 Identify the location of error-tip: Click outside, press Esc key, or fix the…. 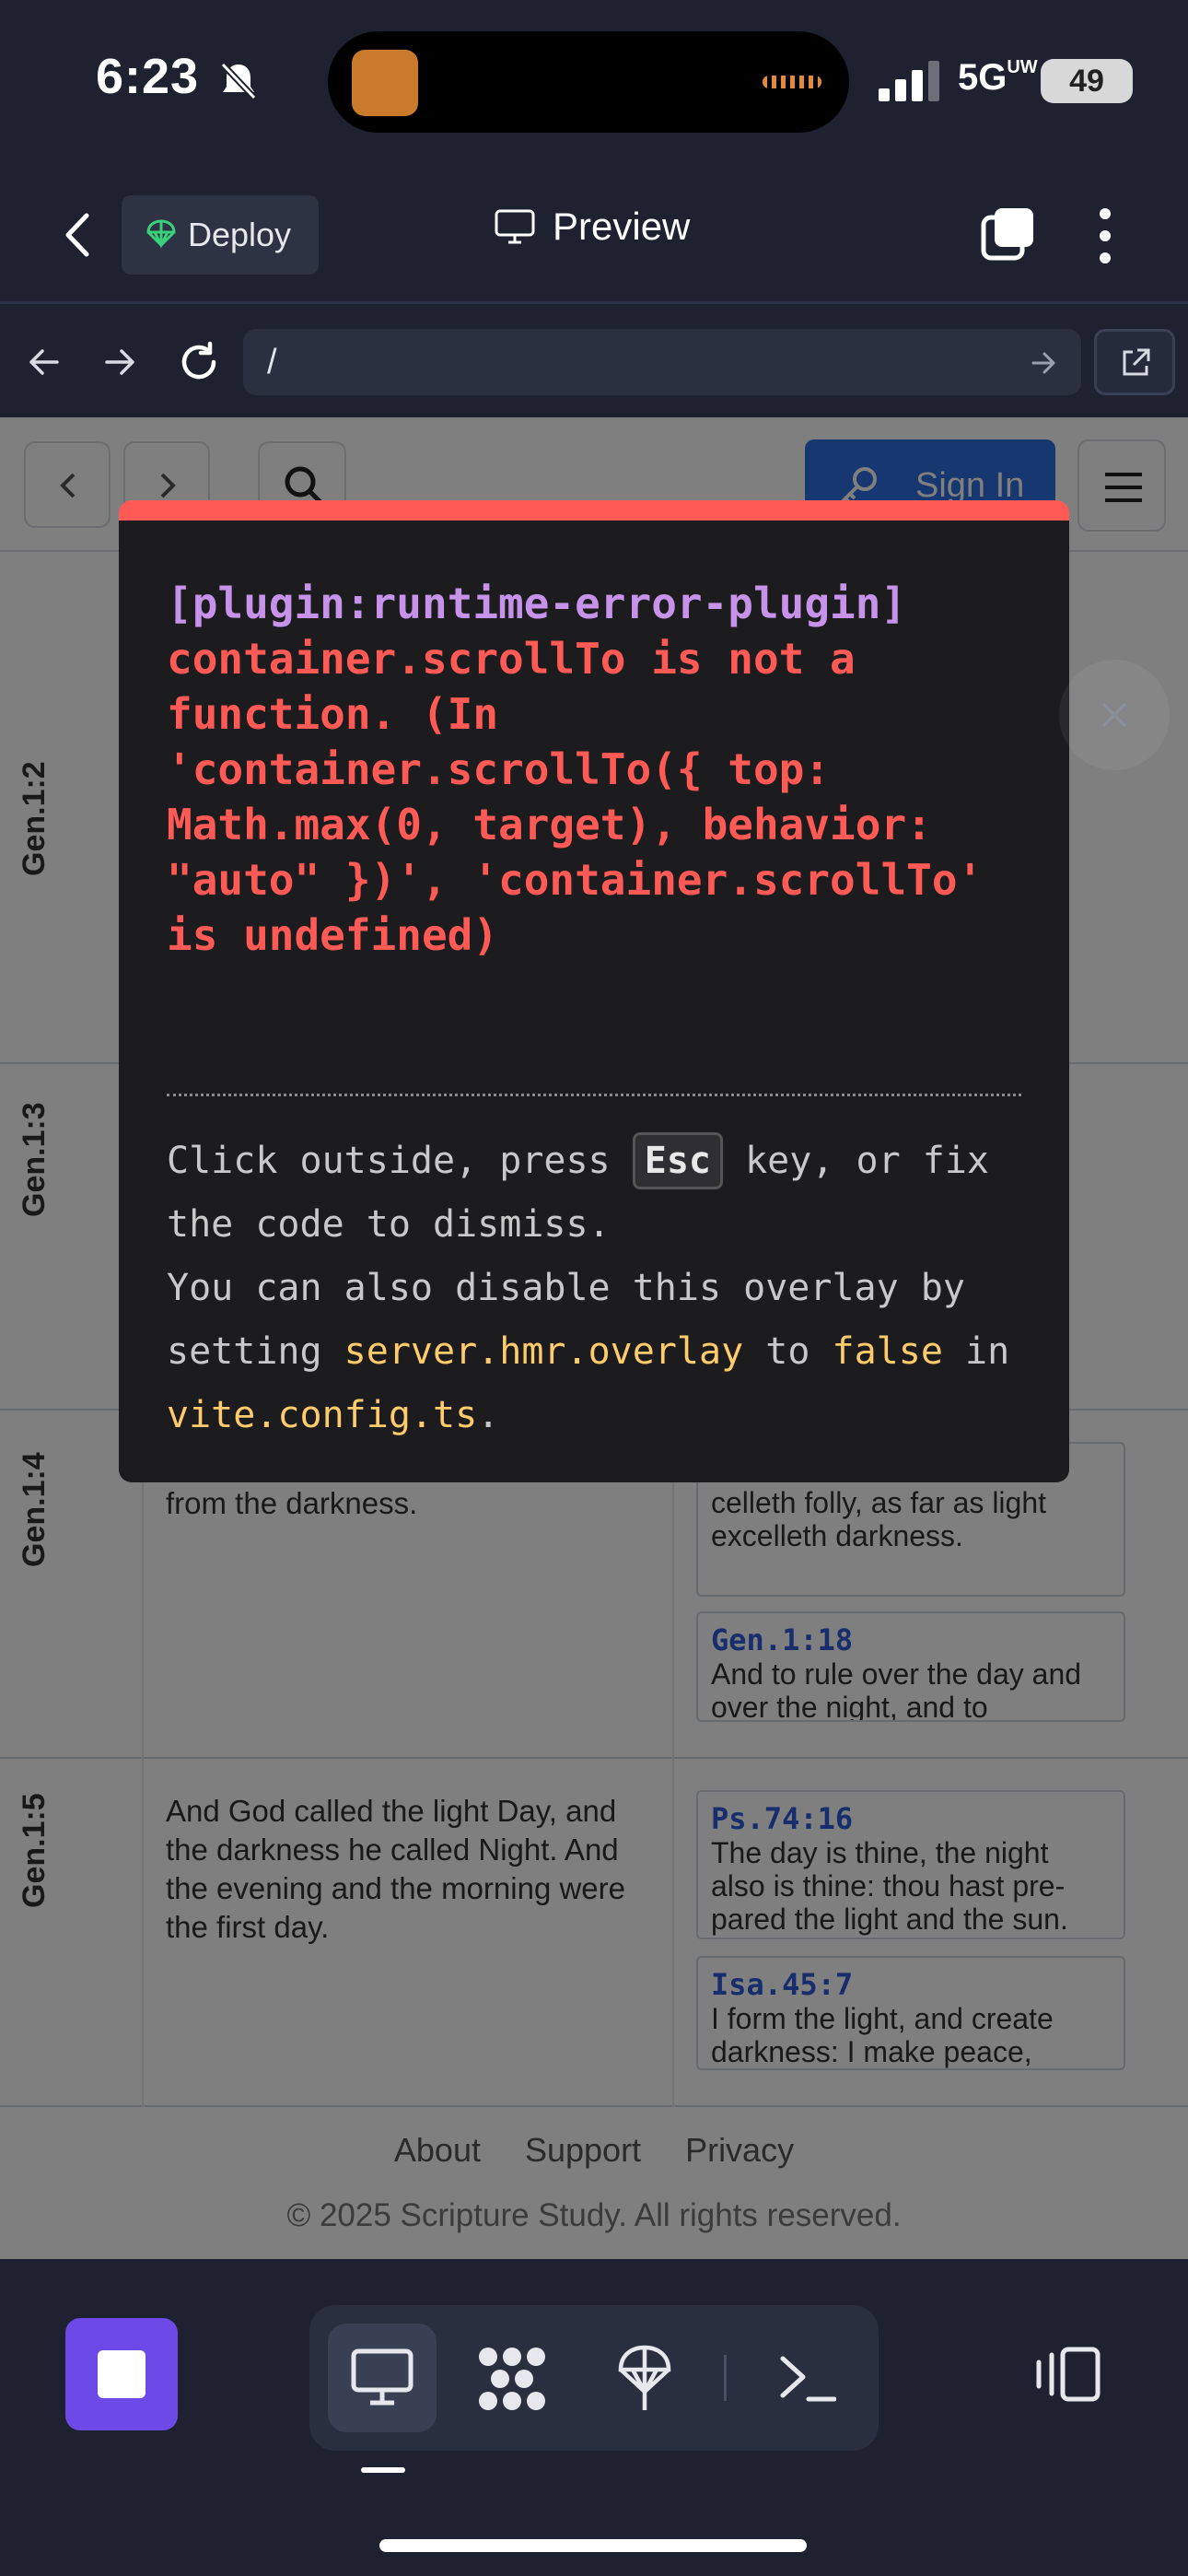
(594, 1288).